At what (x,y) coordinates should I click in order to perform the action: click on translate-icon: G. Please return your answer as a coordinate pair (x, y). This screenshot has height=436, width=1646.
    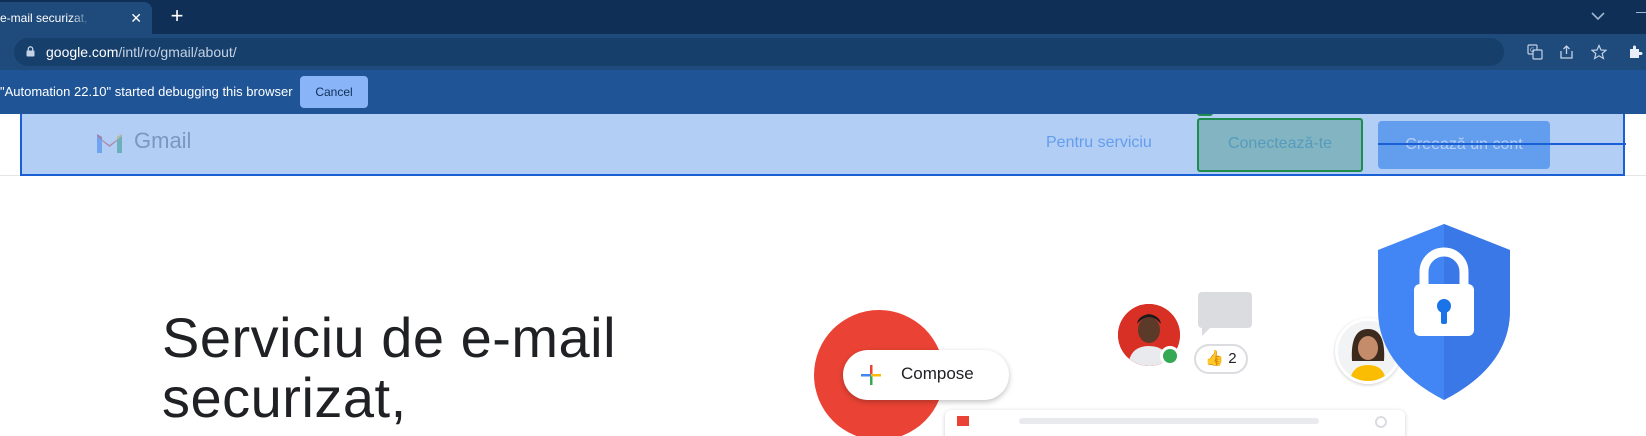
    Looking at the image, I should click on (1535, 52).